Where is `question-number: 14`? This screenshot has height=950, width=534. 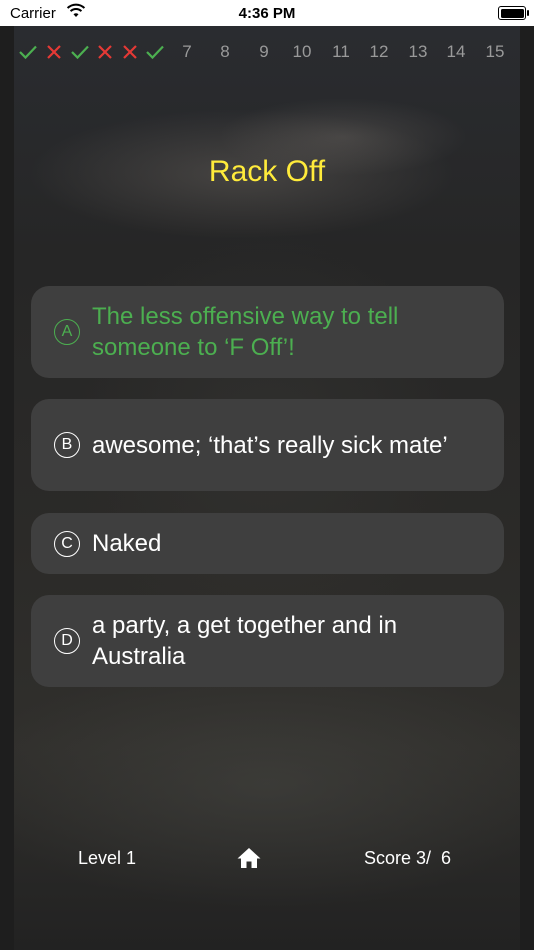
question-number: 14 is located at coordinates (456, 51).